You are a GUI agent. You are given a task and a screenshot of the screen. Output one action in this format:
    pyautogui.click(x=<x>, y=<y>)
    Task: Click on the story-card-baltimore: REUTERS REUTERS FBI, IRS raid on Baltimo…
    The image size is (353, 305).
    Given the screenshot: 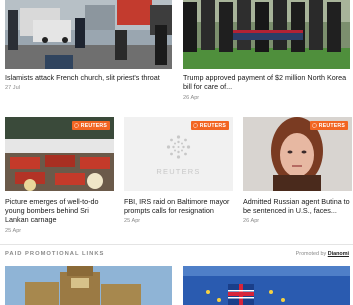 What is the action you would take?
    pyautogui.click(x=178, y=172)
    